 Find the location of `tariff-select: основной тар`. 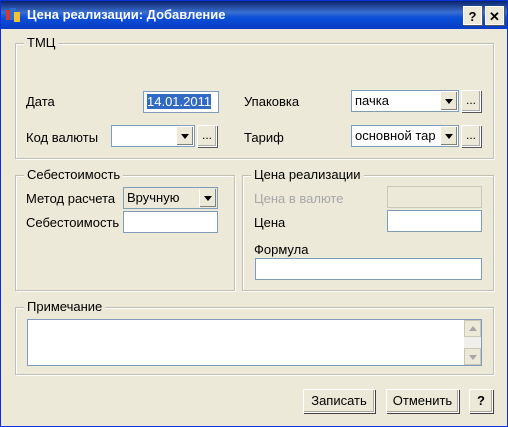

tariff-select: основной тар is located at coordinates (405, 136).